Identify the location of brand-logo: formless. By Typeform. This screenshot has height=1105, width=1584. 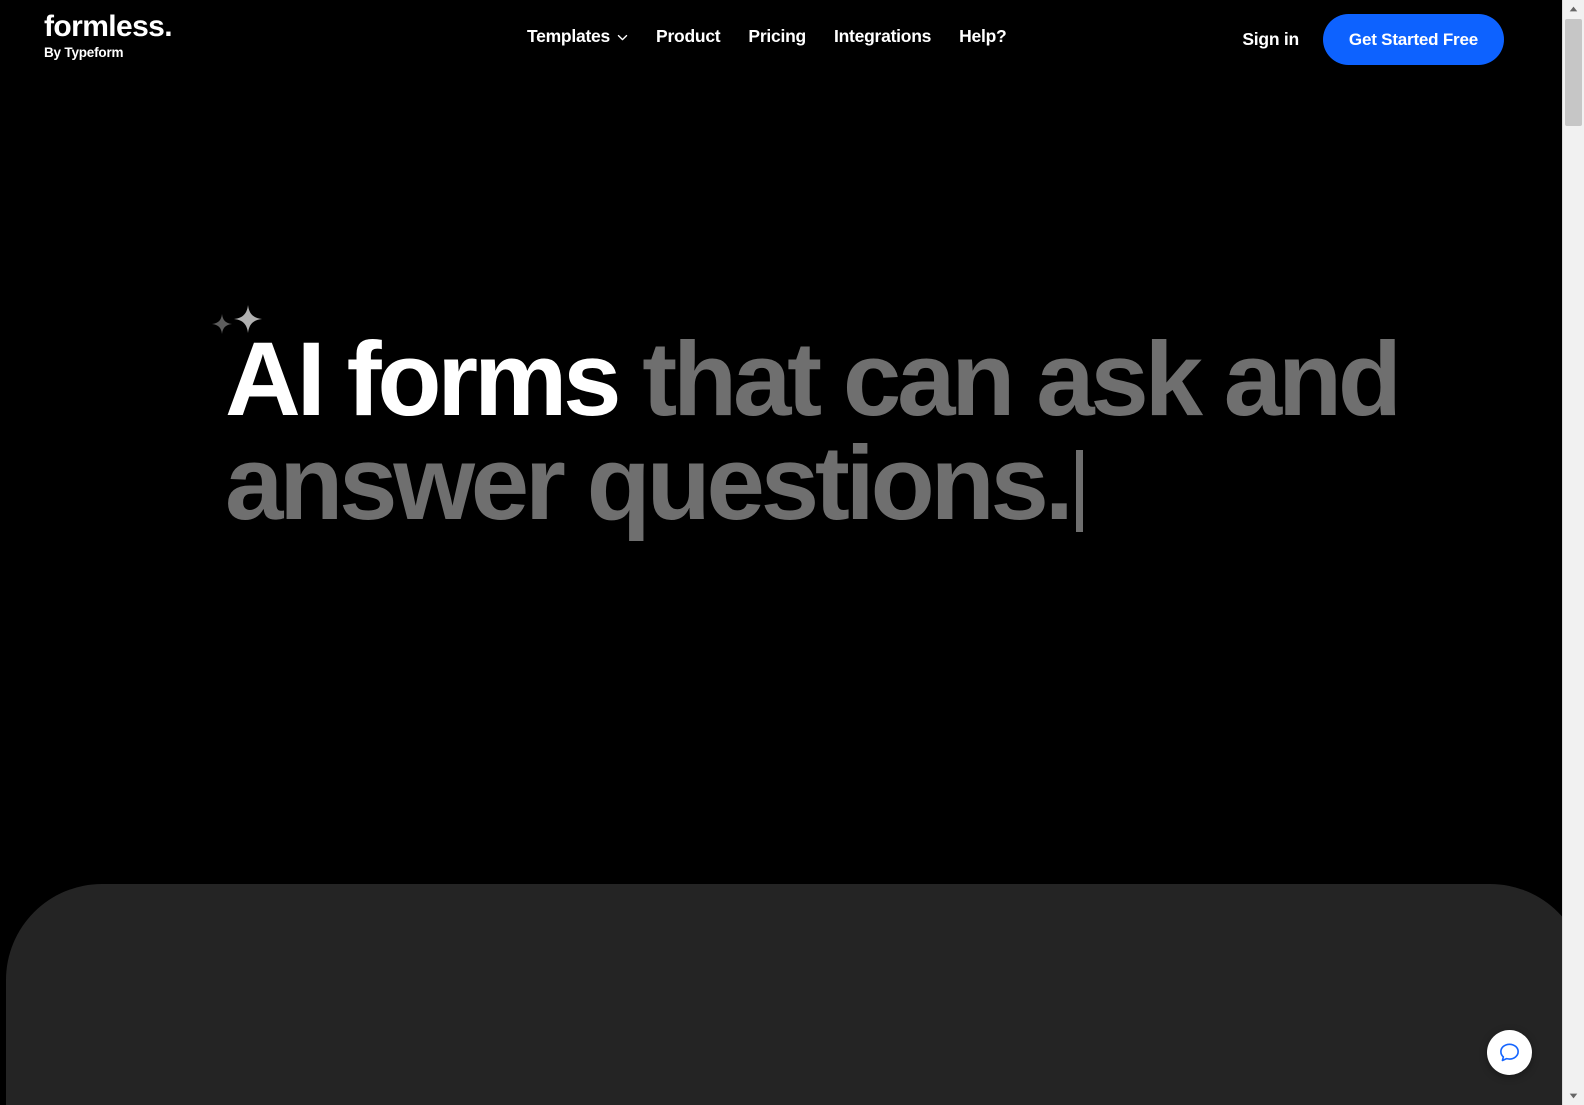
(108, 35).